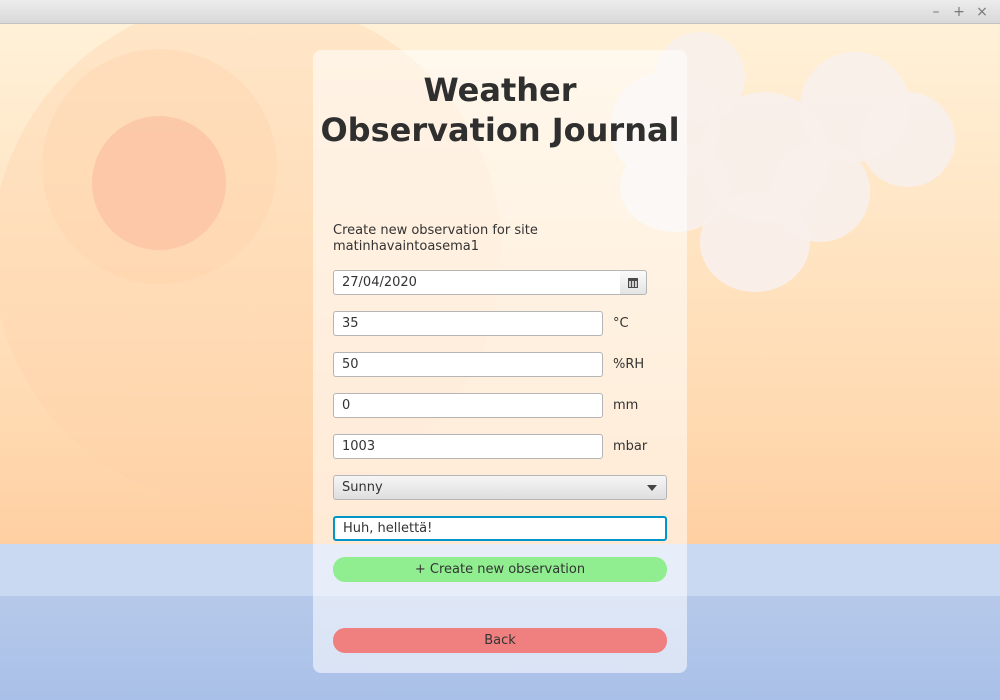  What do you see at coordinates (468, 405) in the screenshot?
I see `precipitation-field: 0` at bounding box center [468, 405].